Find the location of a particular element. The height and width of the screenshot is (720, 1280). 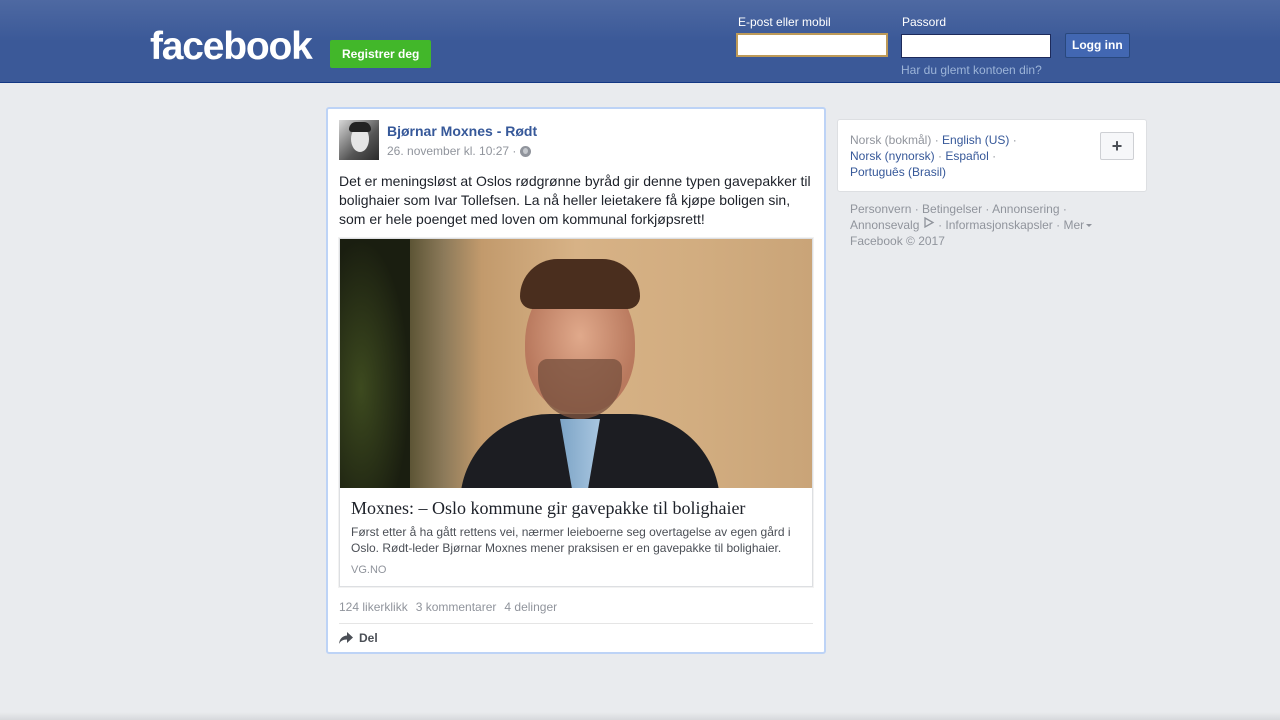

image-beard is located at coordinates (580, 389).